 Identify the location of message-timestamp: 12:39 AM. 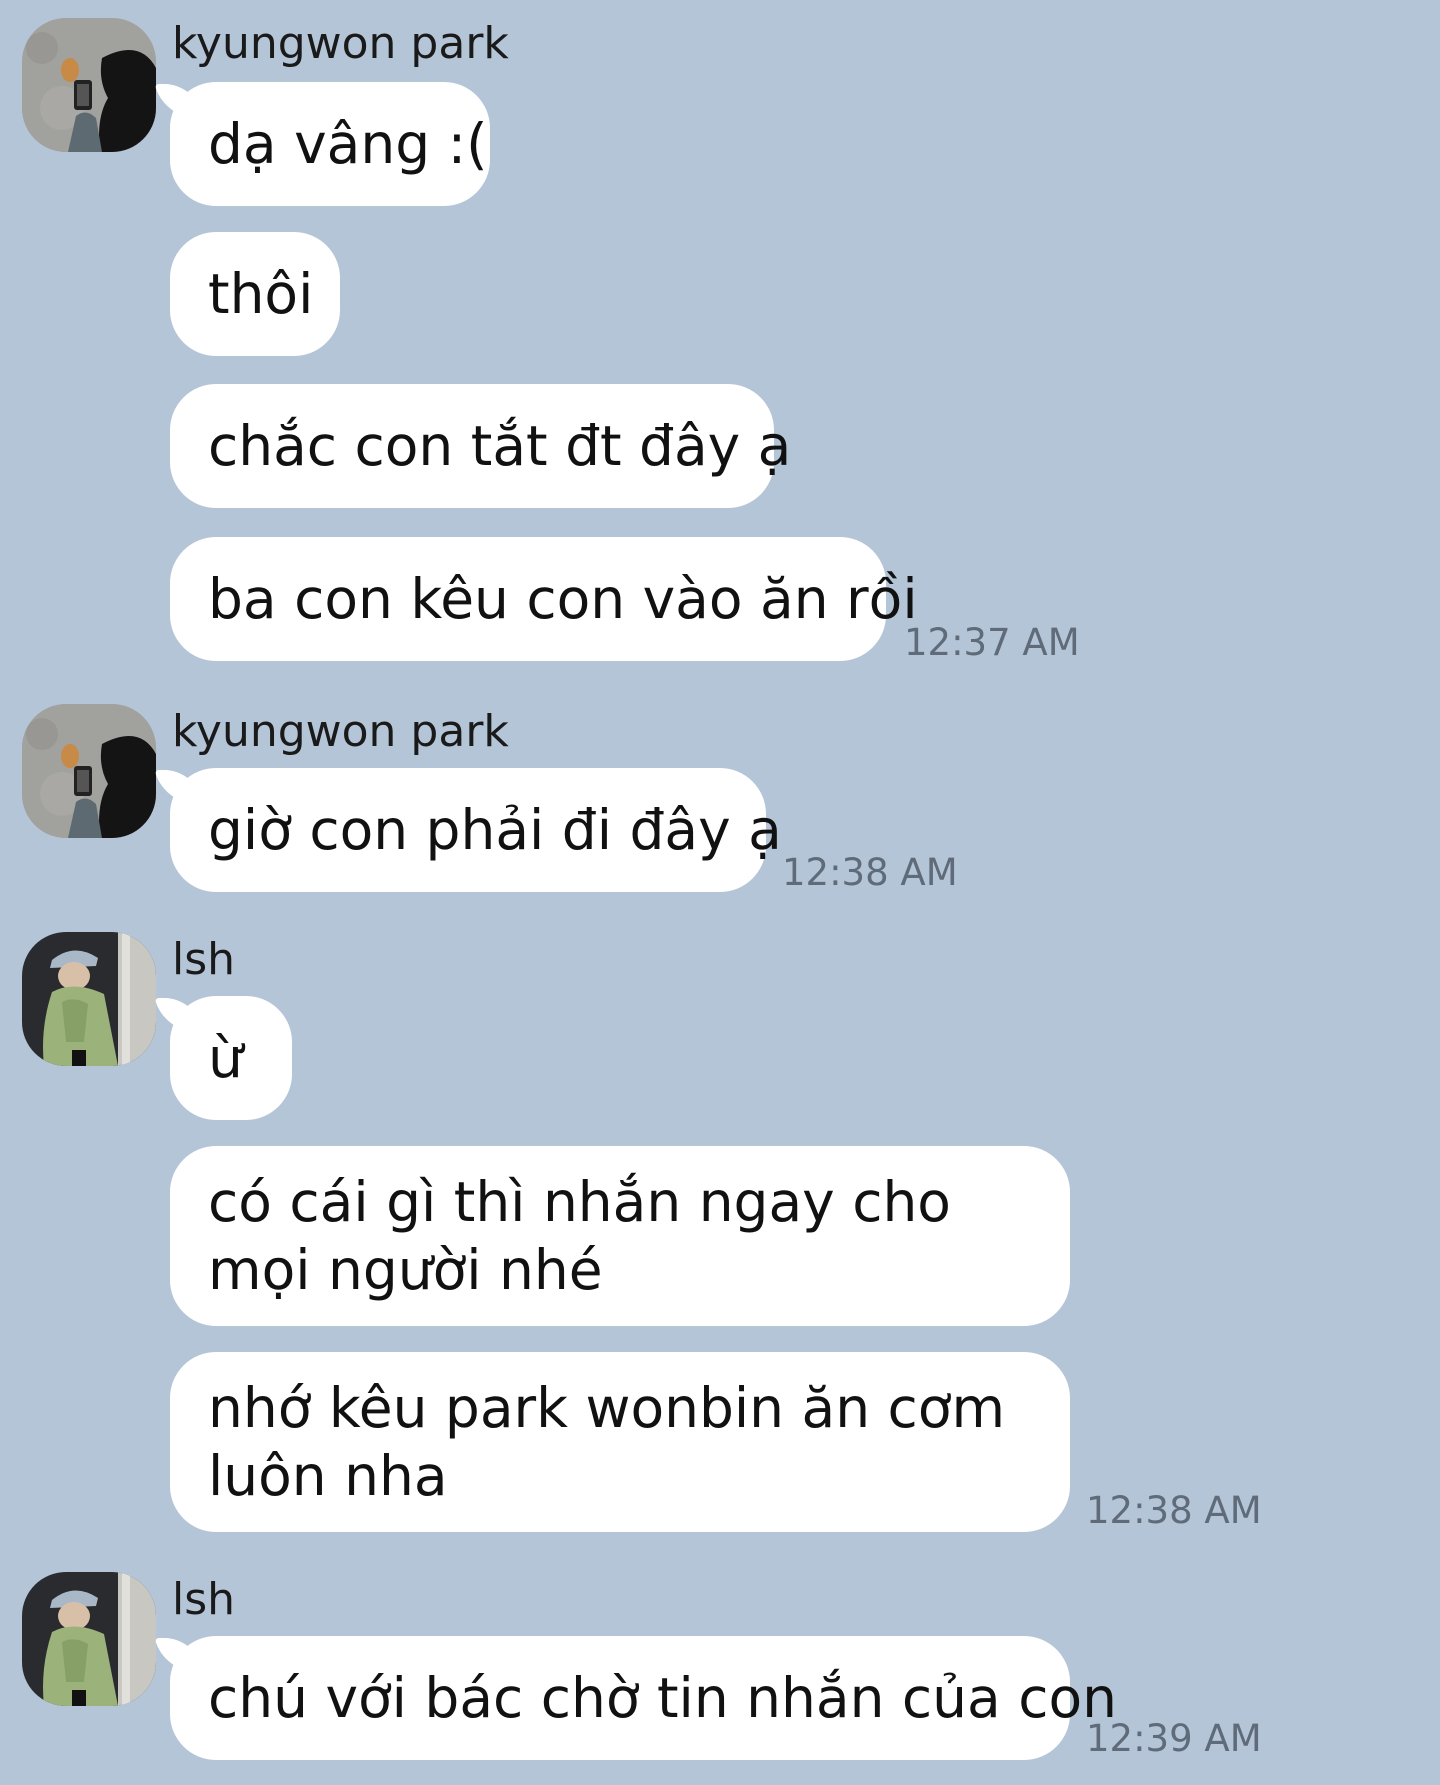
(1174, 1738).